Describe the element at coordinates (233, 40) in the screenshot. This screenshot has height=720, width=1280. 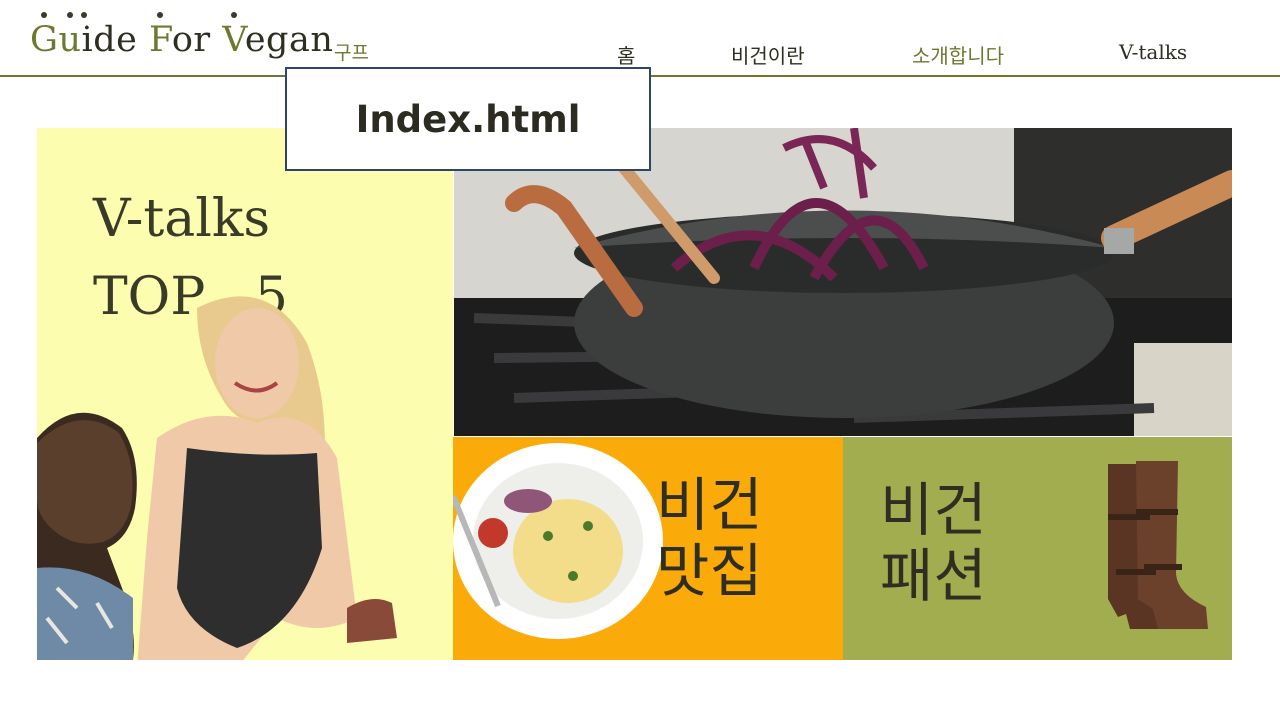
I see `logo-letter-v: V` at that location.